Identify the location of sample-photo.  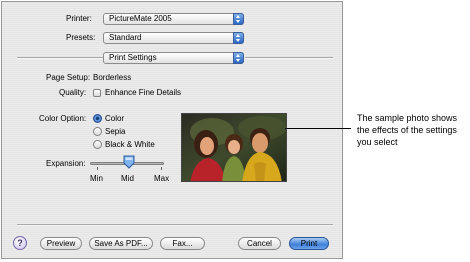
(234, 147).